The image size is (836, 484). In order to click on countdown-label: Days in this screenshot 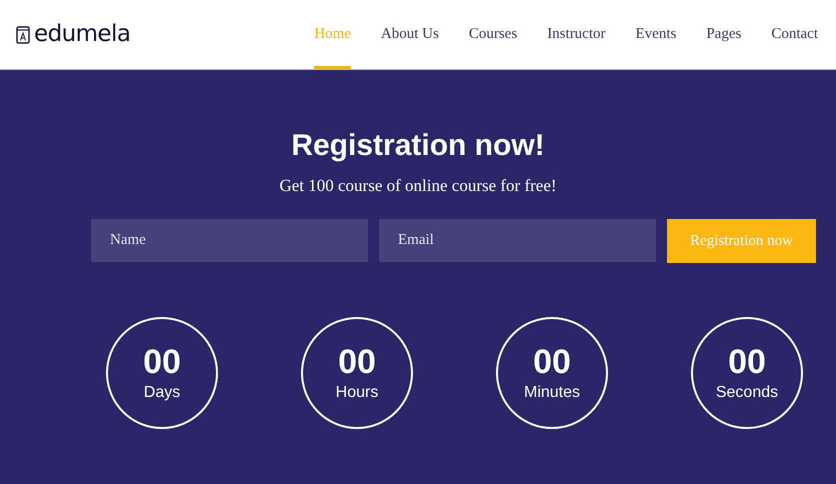, I will do `click(162, 393)`.